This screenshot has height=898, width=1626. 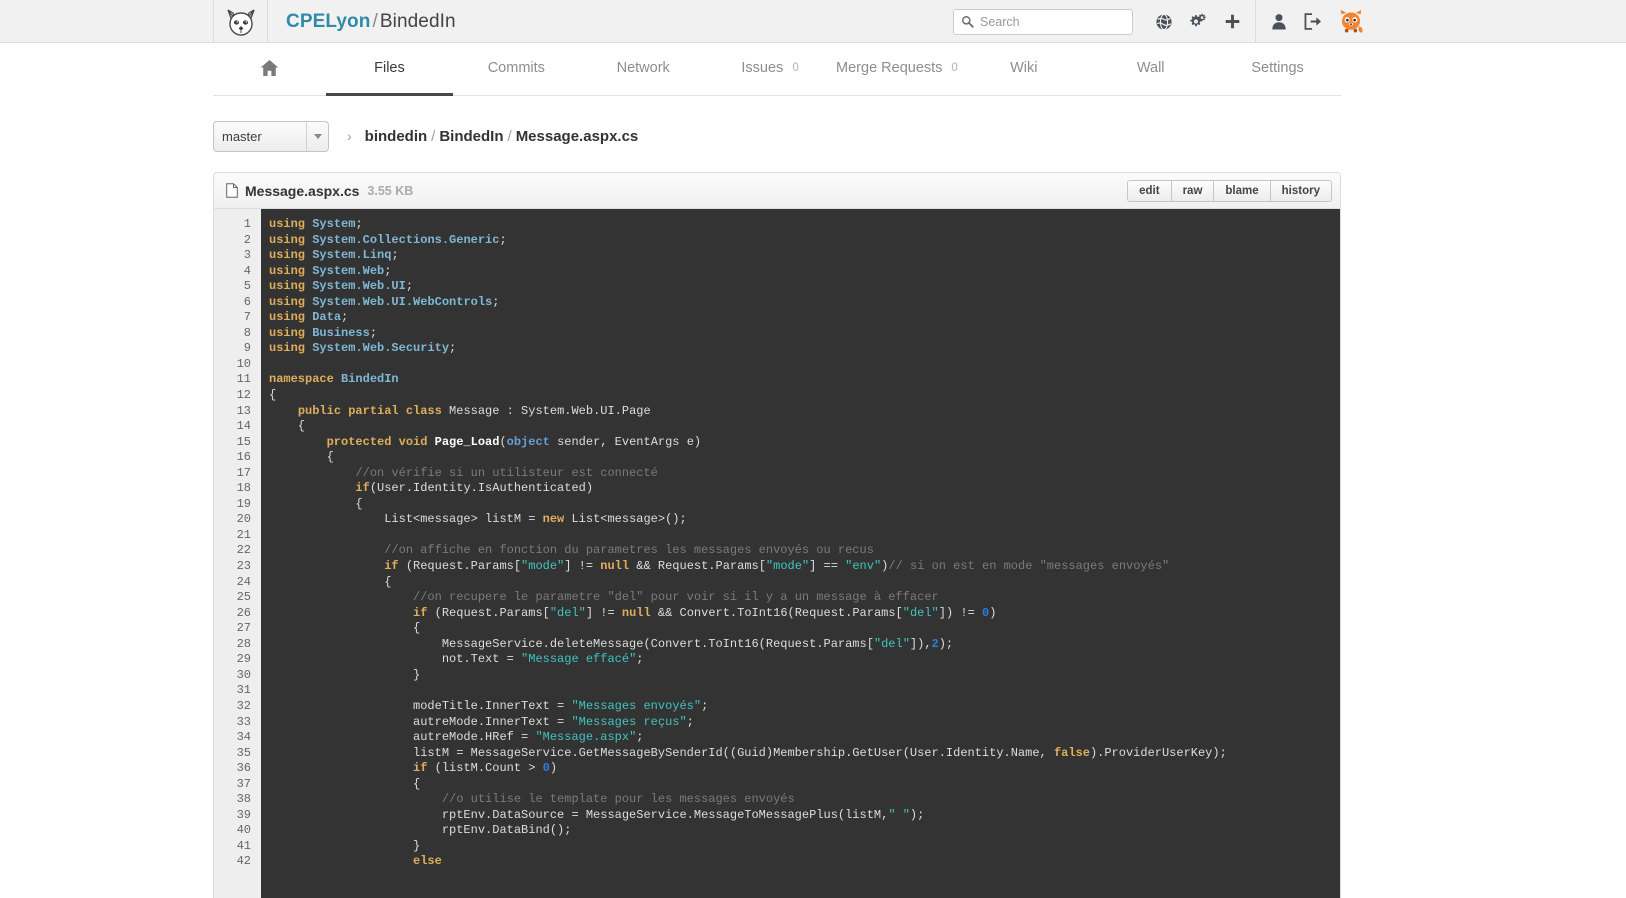 I want to click on user-avatar-fox, so click(x=1351, y=22).